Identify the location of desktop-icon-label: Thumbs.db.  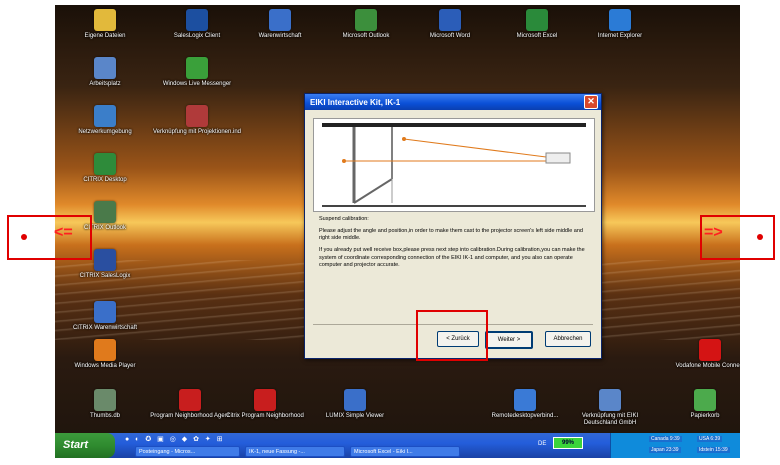
(104, 416).